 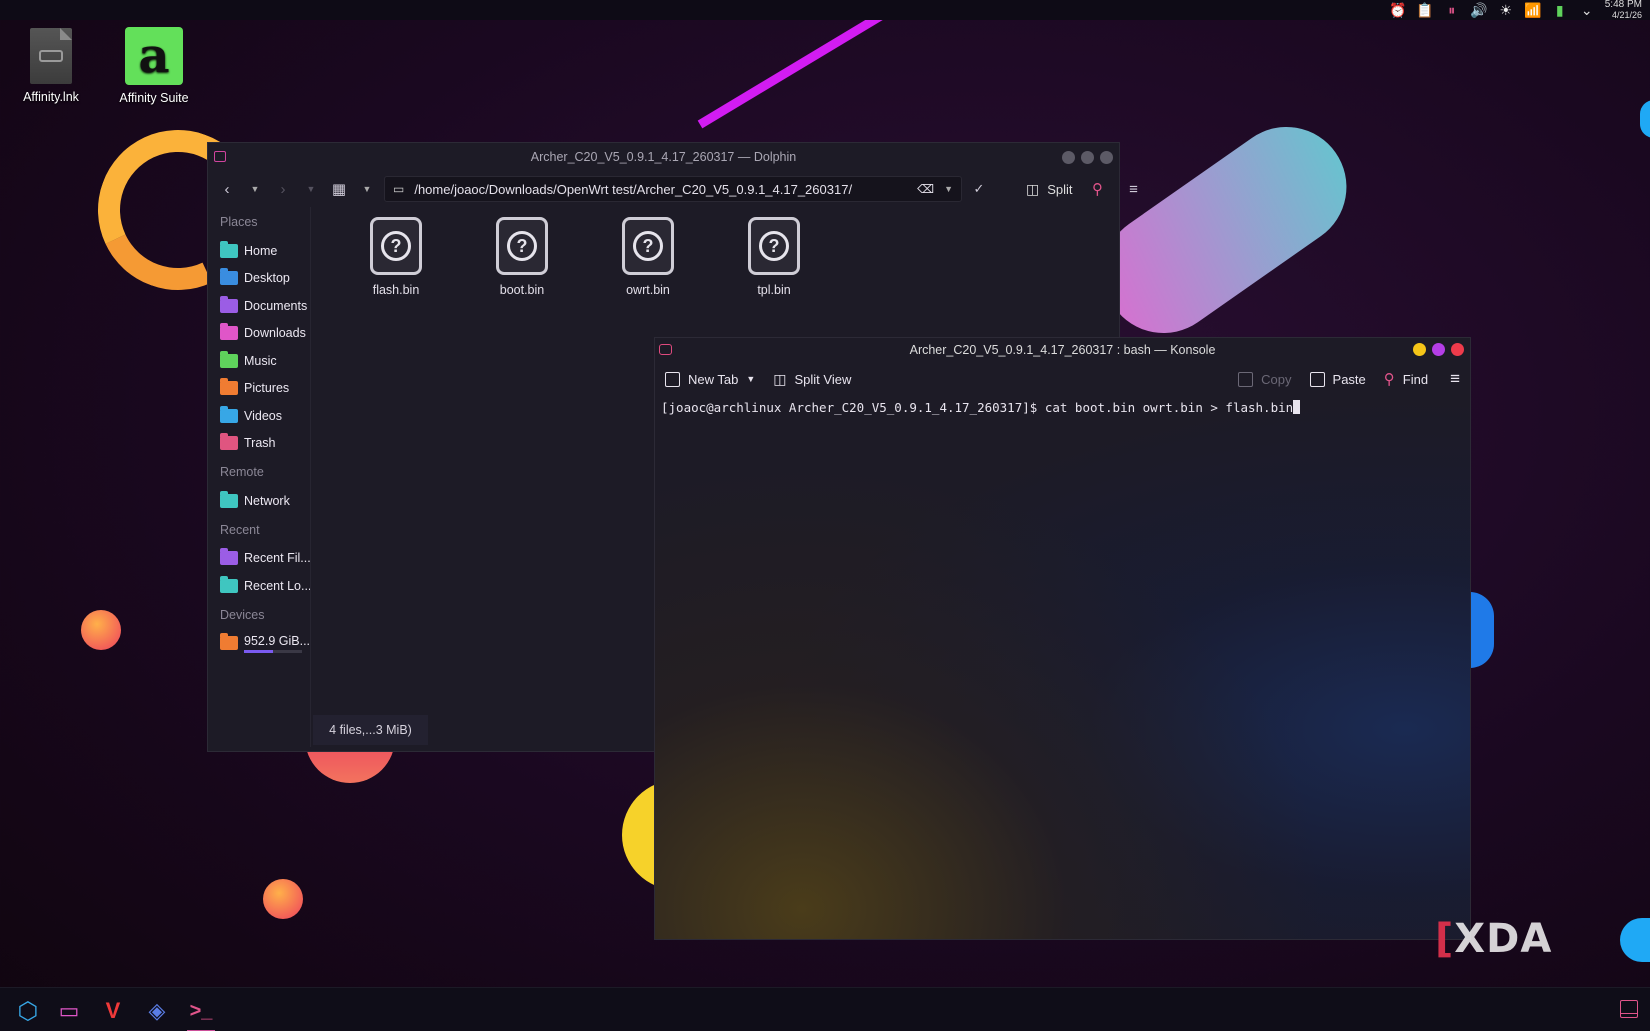 What do you see at coordinates (825, 1009) in the screenshot?
I see `taskbar: ⬡ ▭ V ◈ >_` at bounding box center [825, 1009].